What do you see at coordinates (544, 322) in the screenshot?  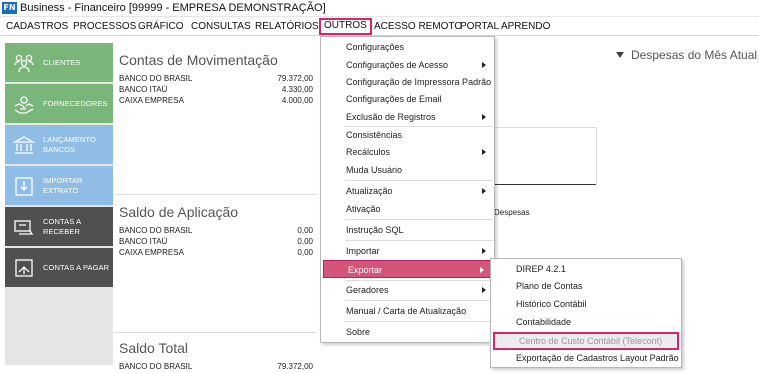 I see `menu-item-label: Contabilidade` at bounding box center [544, 322].